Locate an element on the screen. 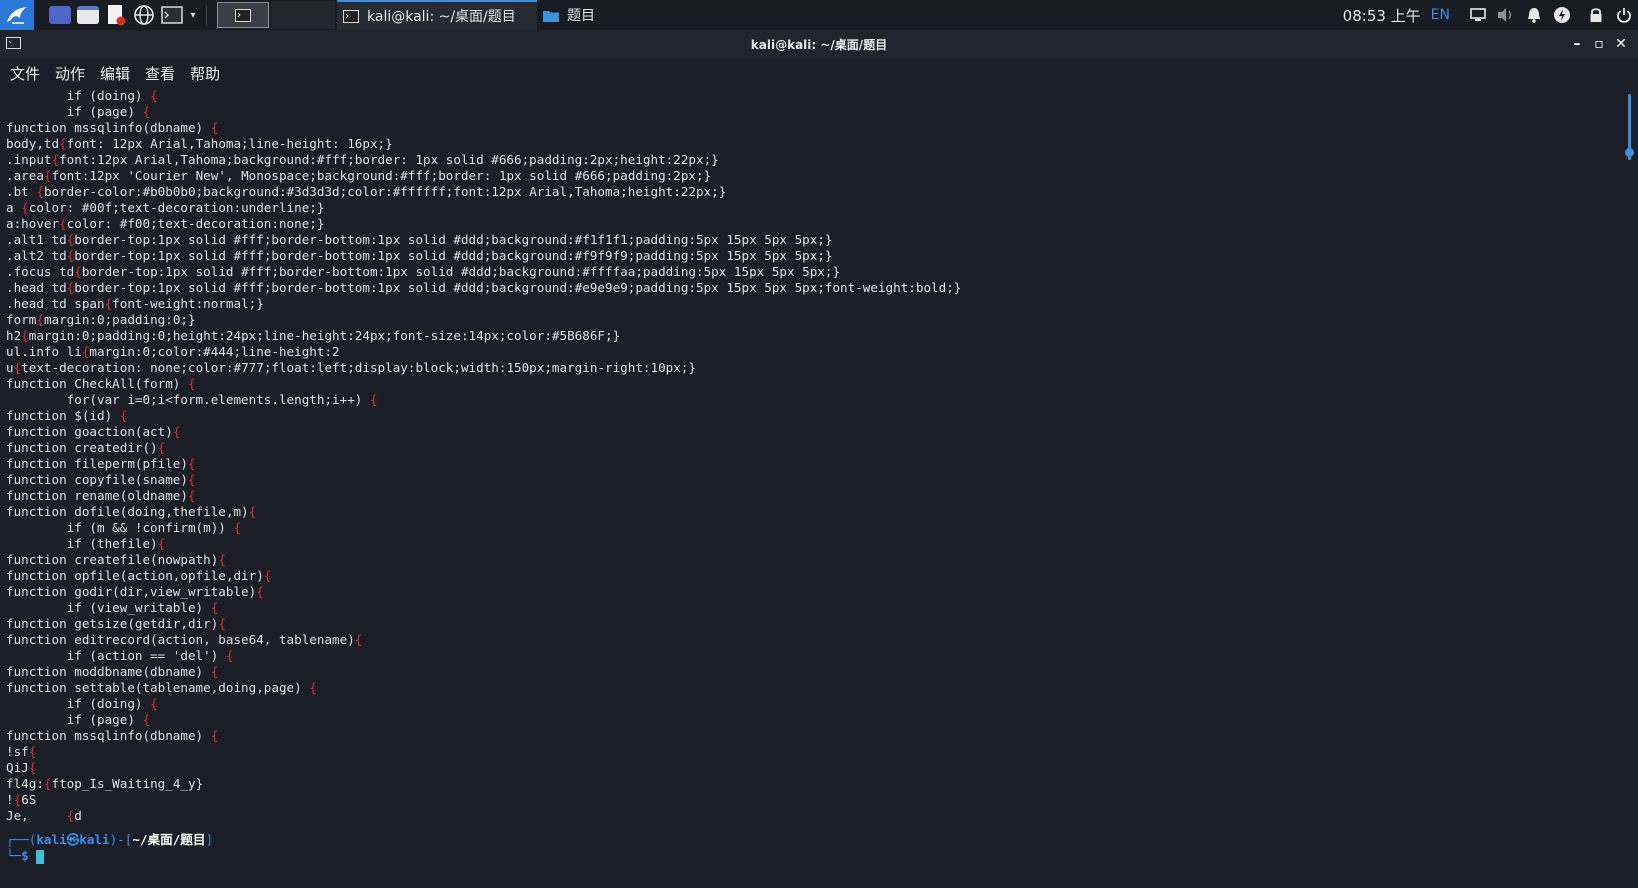 The height and width of the screenshot is (888, 1638). lock-icon is located at coordinates (1596, 15).